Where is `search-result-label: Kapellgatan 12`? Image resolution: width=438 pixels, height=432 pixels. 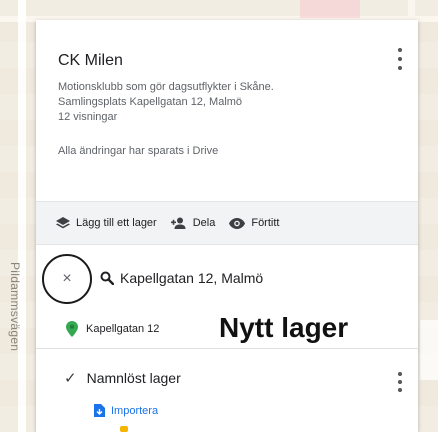
search-result-label: Kapellgatan 12 is located at coordinates (123, 329).